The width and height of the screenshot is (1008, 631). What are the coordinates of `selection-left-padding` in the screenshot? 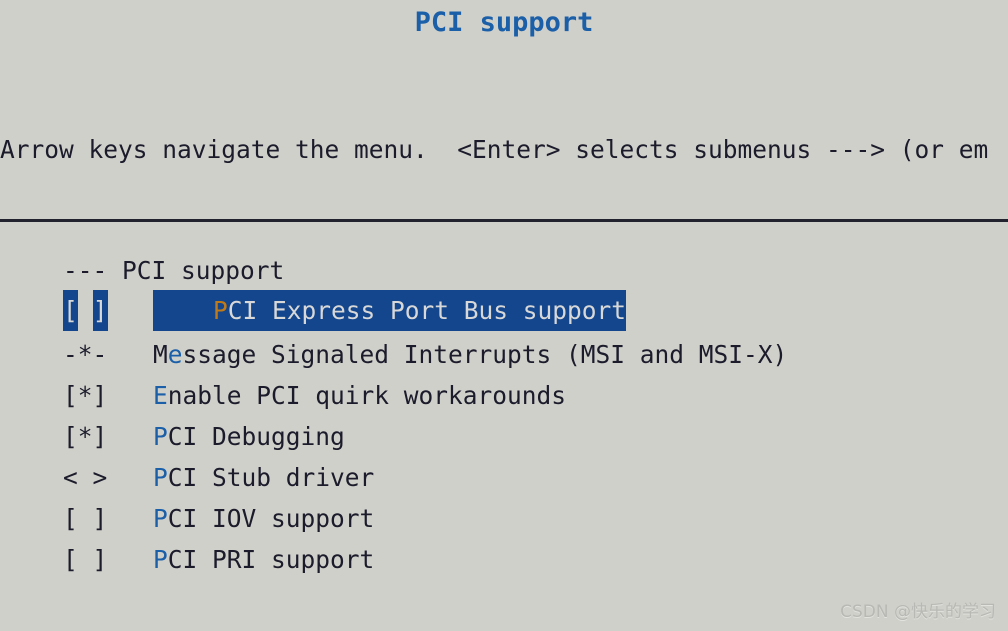 It's located at (183, 310).